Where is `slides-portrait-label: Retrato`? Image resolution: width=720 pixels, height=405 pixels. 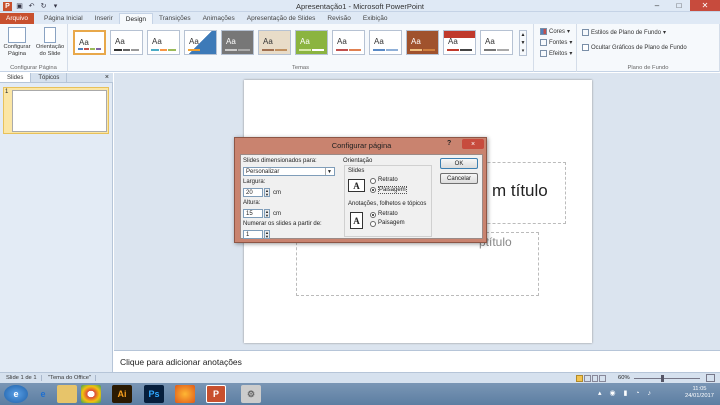 slides-portrait-label: Retrato is located at coordinates (388, 180).